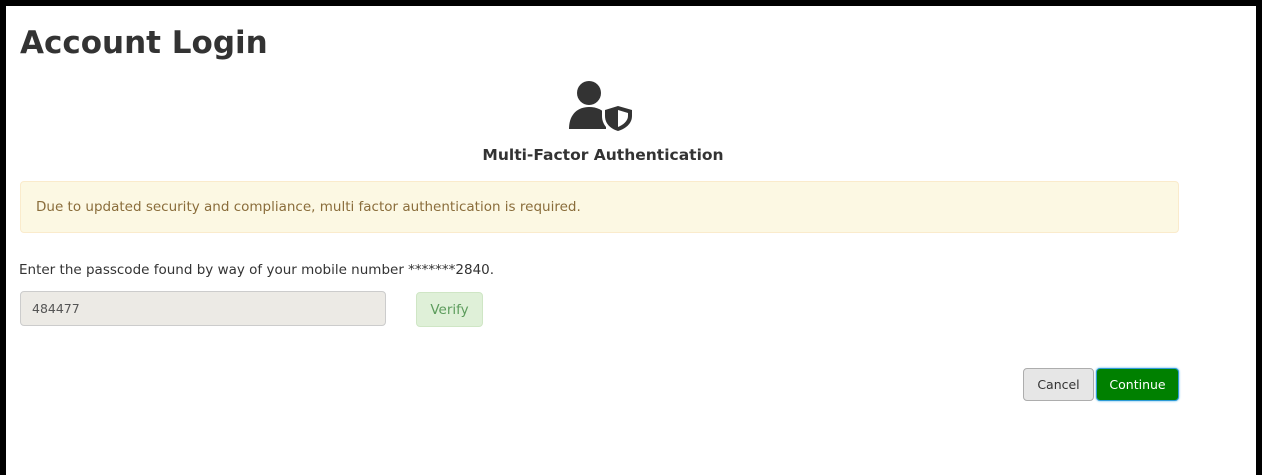 The width and height of the screenshot is (1262, 475). I want to click on mfa-heading: Multi-Factor Authentication, so click(603, 155).